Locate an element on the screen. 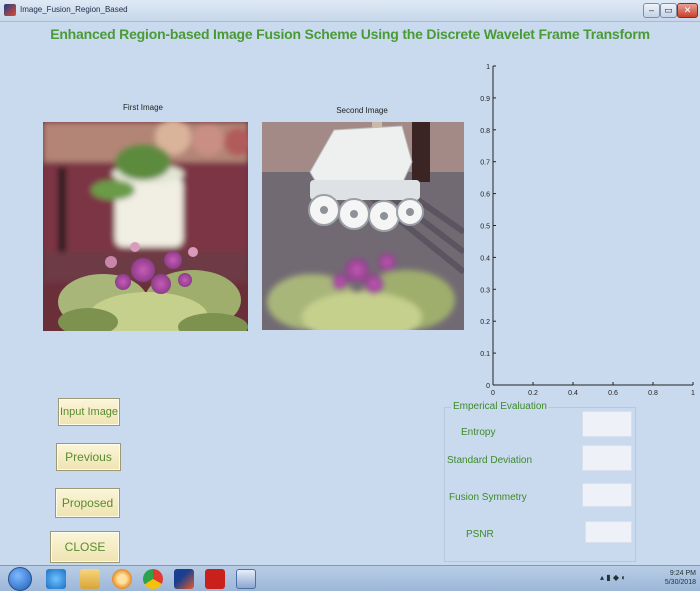 The image size is (700, 591). media-player-icon is located at coordinates (122, 579).